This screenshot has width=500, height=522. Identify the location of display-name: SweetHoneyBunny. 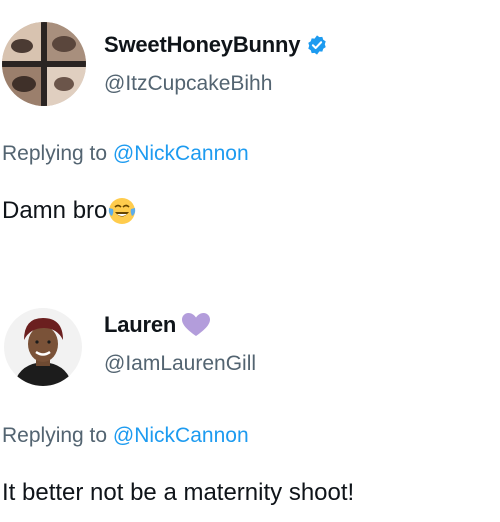
(202, 45).